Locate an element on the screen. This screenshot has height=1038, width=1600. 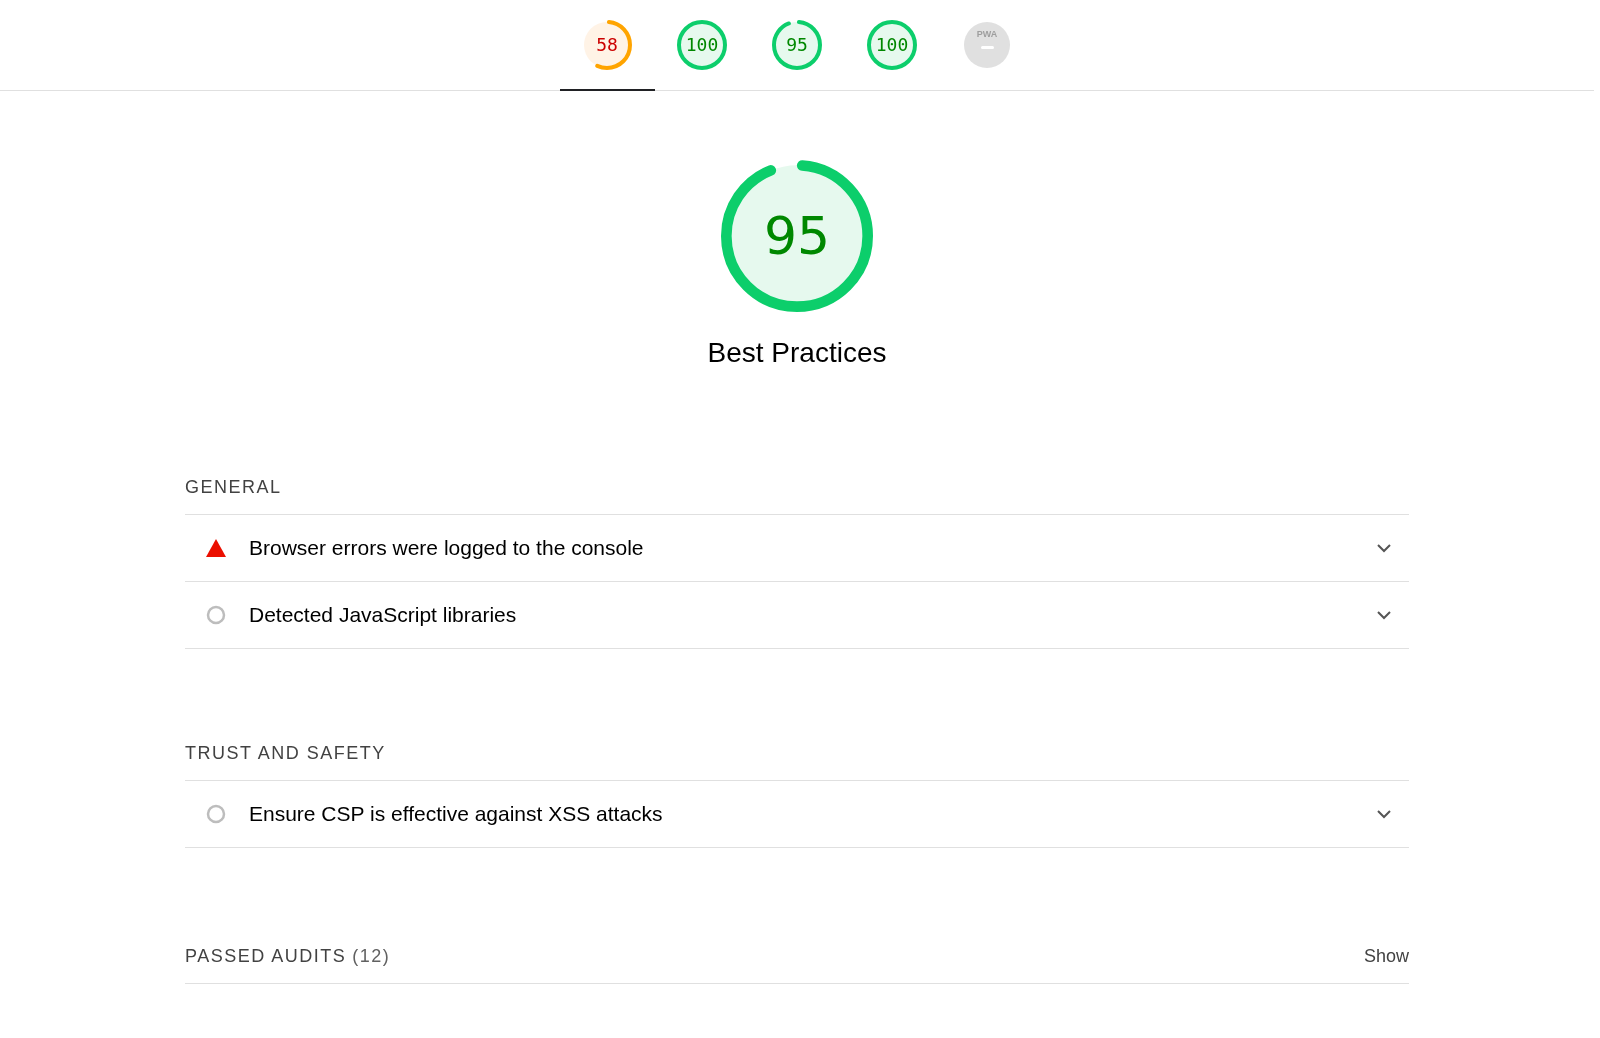
gauge-label: PWA is located at coordinates (987, 33).